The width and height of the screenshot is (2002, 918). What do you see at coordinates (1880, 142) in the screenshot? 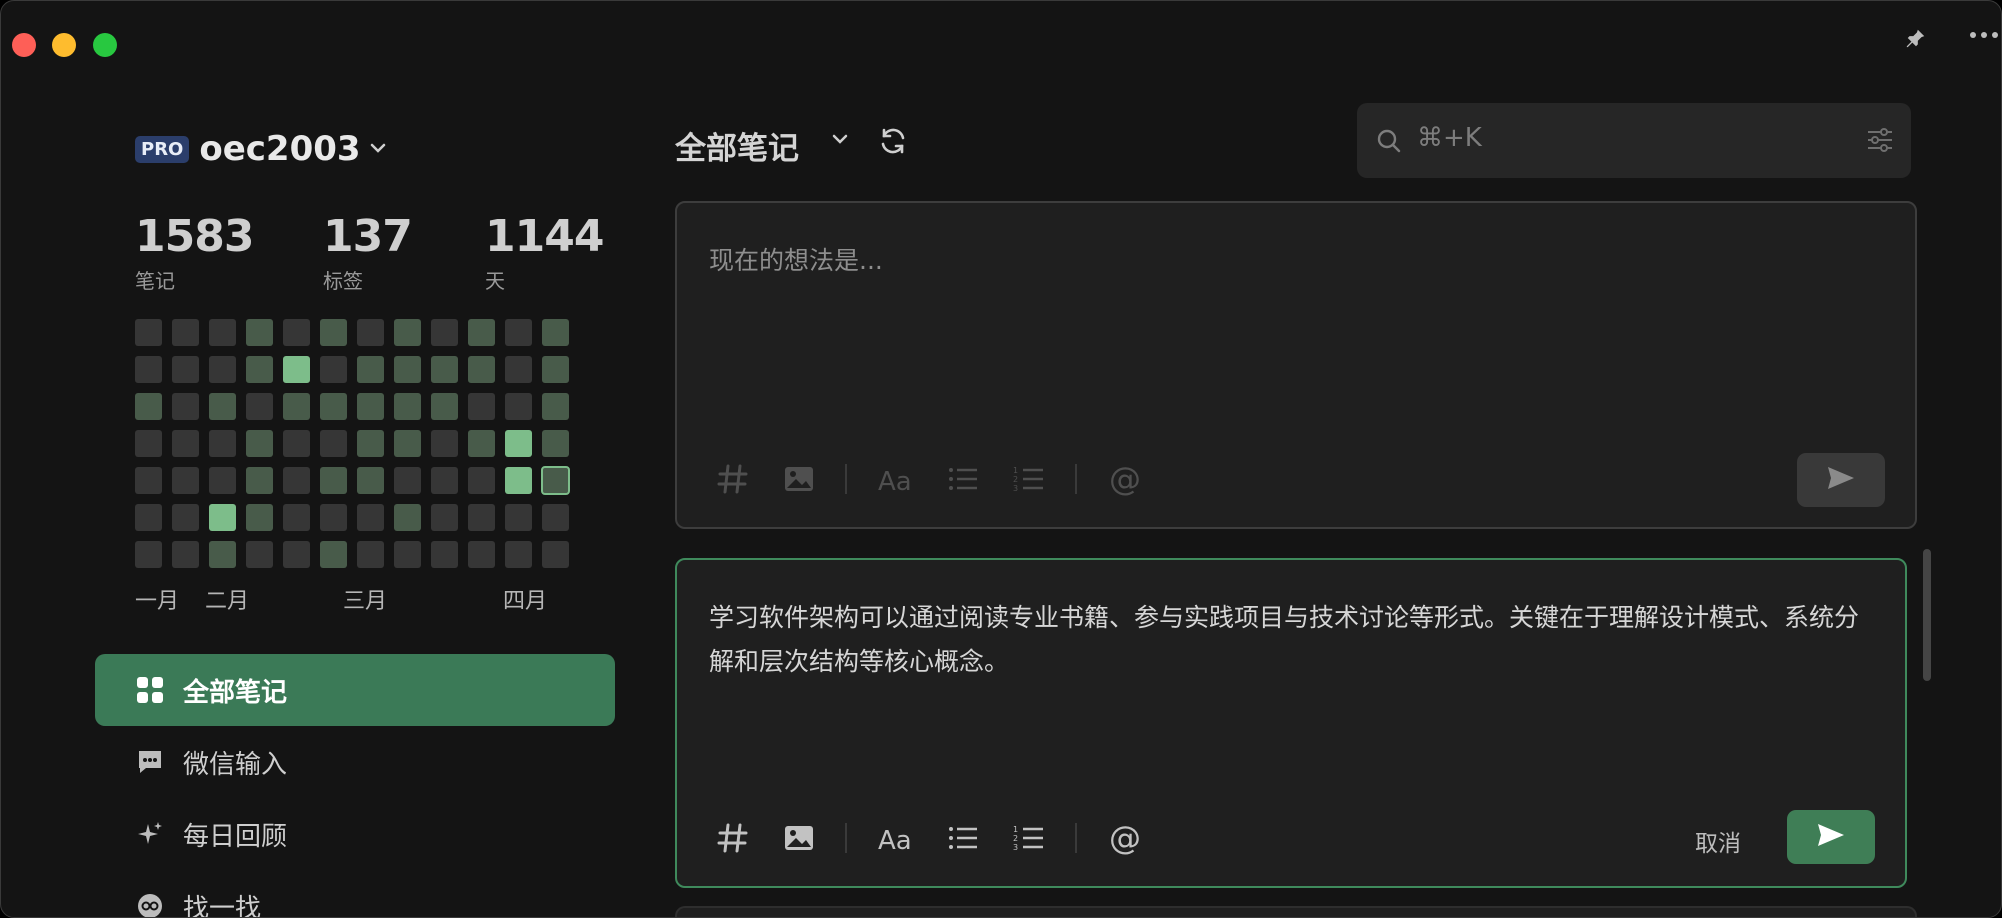
I see `filter-icon` at bounding box center [1880, 142].